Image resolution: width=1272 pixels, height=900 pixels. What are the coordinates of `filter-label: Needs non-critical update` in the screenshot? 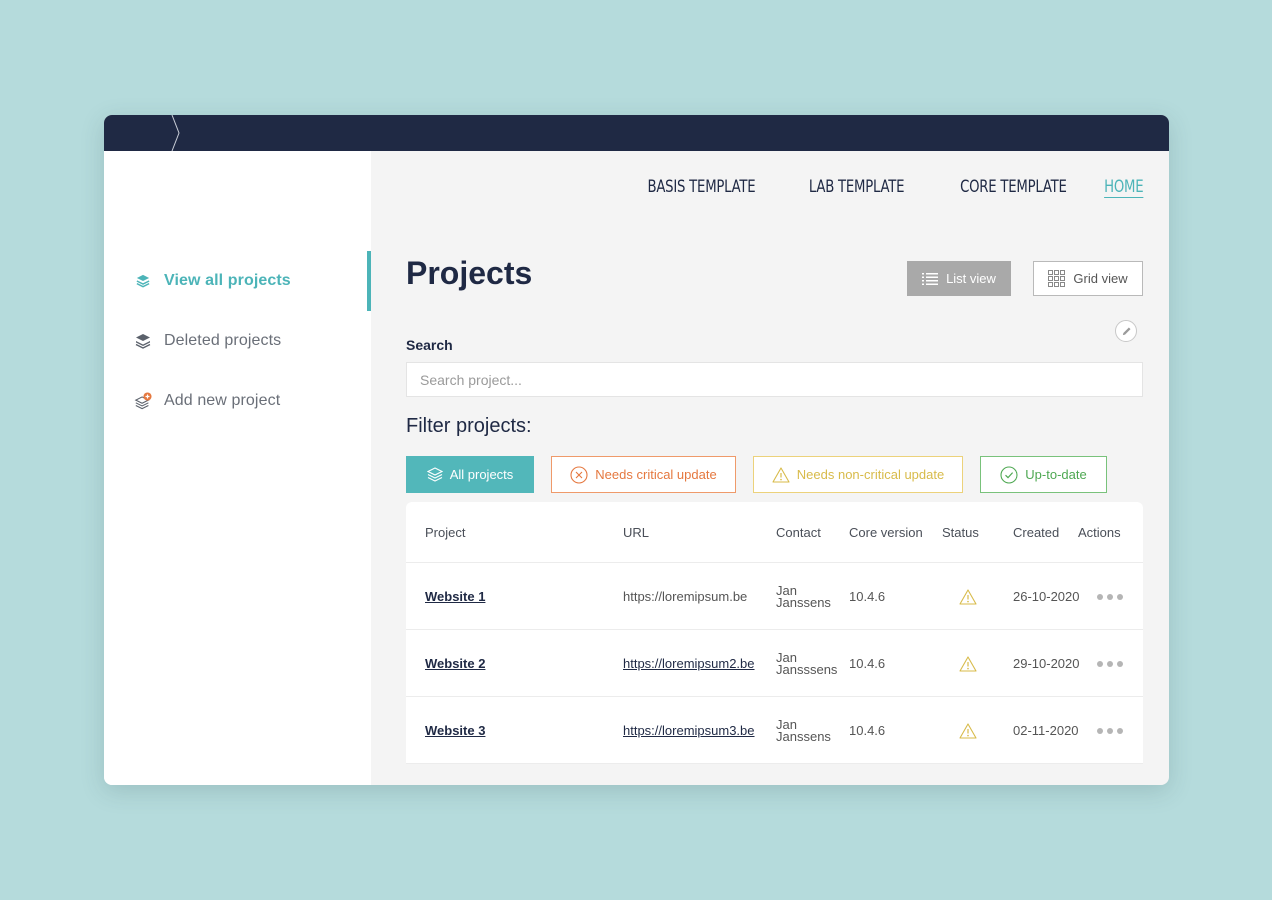 It's located at (870, 474).